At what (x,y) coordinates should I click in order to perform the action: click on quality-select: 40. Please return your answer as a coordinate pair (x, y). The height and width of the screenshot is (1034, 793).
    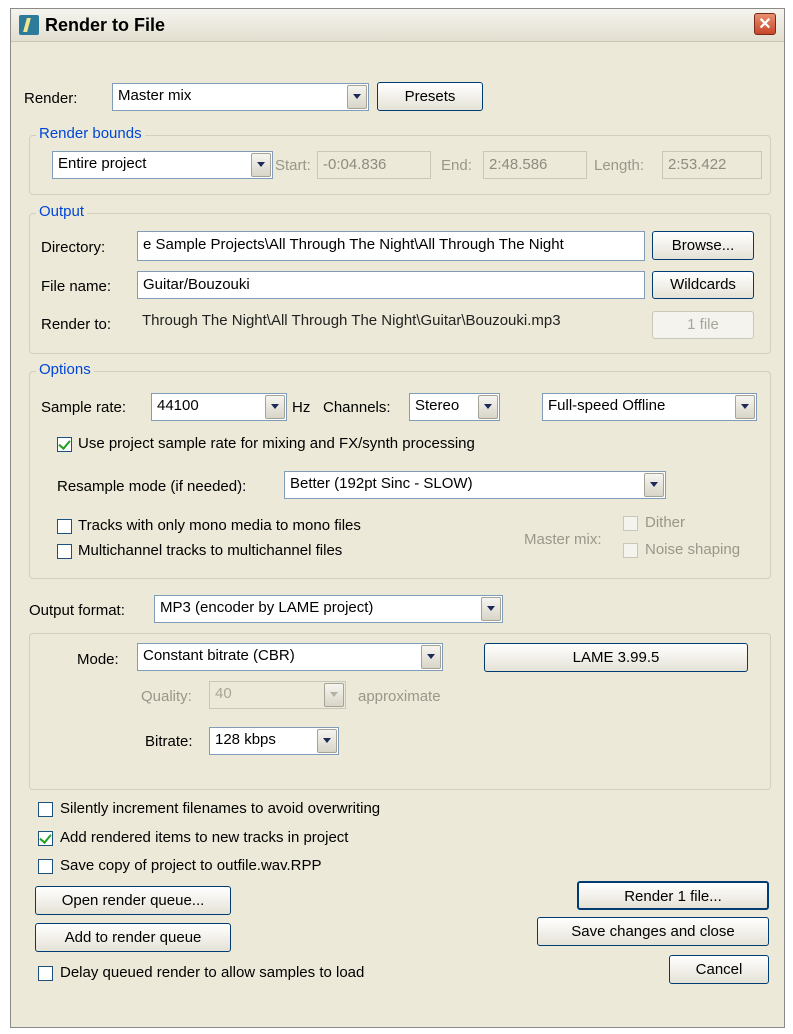
    Looking at the image, I should click on (277, 695).